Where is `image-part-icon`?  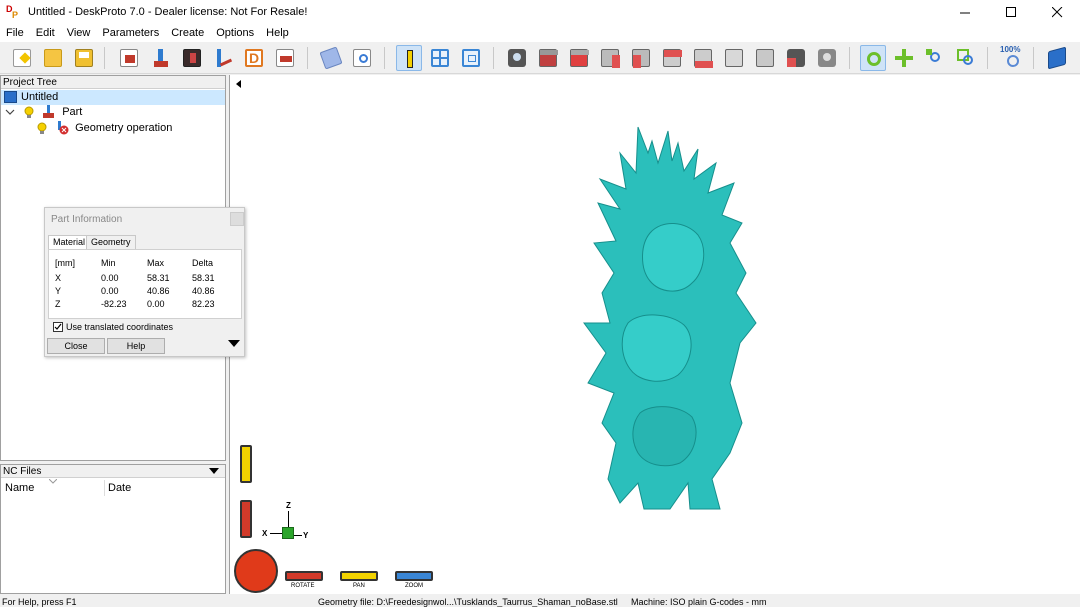
image-part-icon is located at coordinates (192, 58).